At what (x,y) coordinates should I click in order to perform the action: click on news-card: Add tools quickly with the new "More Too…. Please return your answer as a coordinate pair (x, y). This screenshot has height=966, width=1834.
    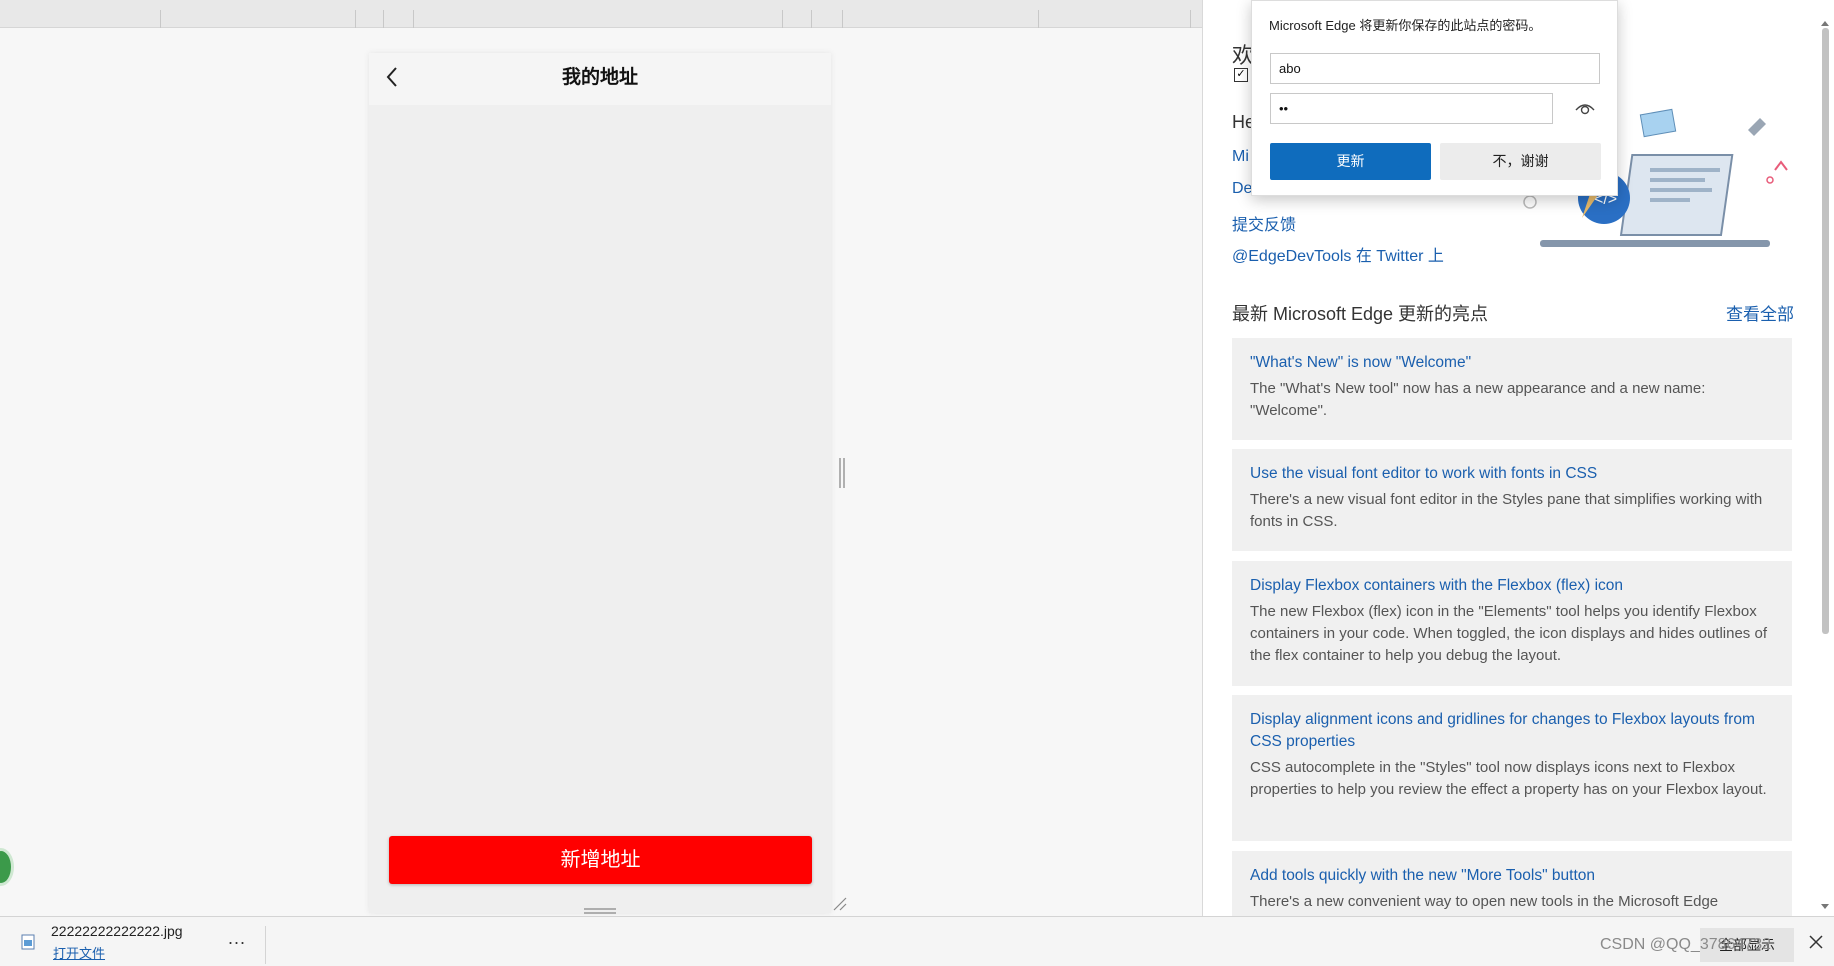
    Looking at the image, I should click on (1512, 883).